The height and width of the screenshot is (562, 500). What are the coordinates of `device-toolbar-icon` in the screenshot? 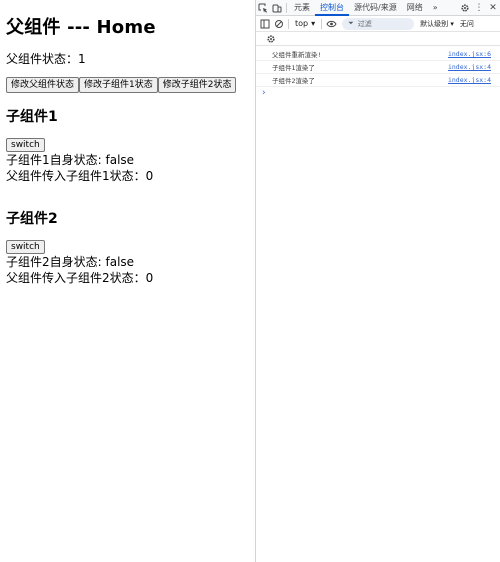 It's located at (277, 8).